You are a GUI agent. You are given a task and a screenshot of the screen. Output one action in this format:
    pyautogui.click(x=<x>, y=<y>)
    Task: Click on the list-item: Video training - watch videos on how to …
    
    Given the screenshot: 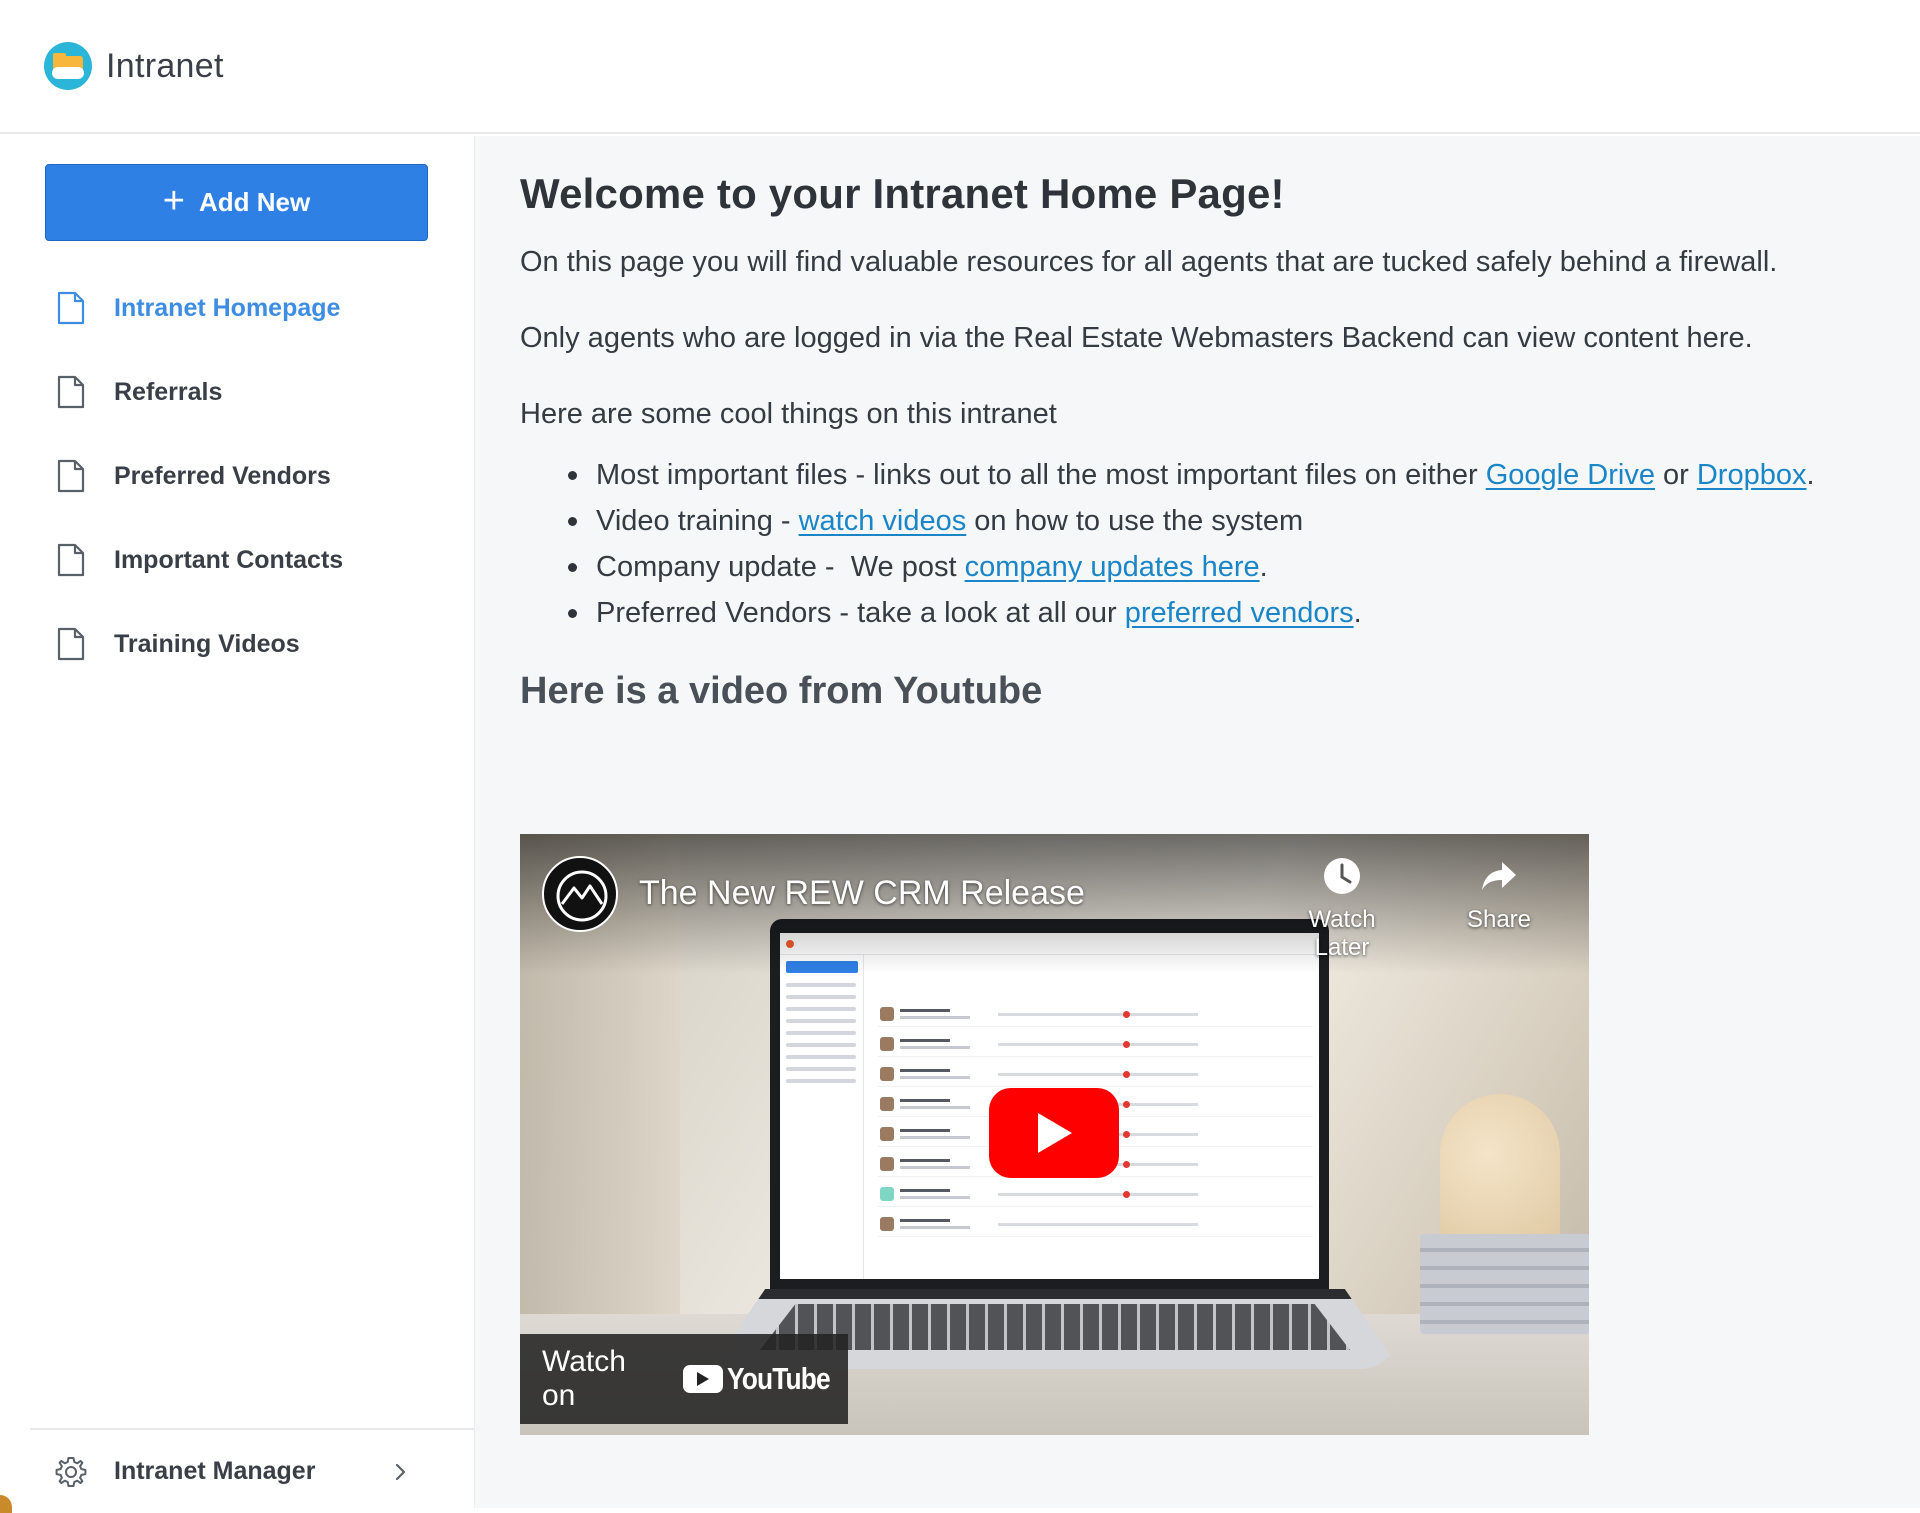 What is the action you would take?
    pyautogui.click(x=1239, y=521)
    